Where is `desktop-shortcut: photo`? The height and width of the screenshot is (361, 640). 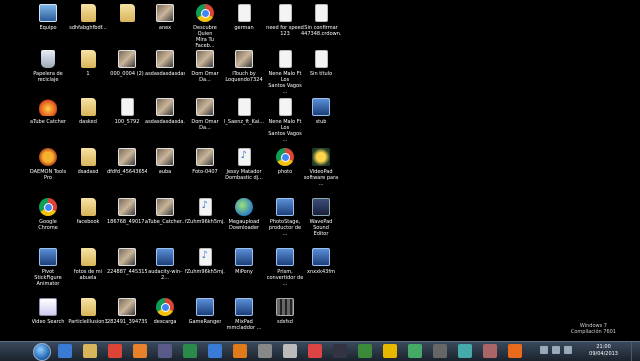 desktop-shortcut: photo is located at coordinates (285, 160).